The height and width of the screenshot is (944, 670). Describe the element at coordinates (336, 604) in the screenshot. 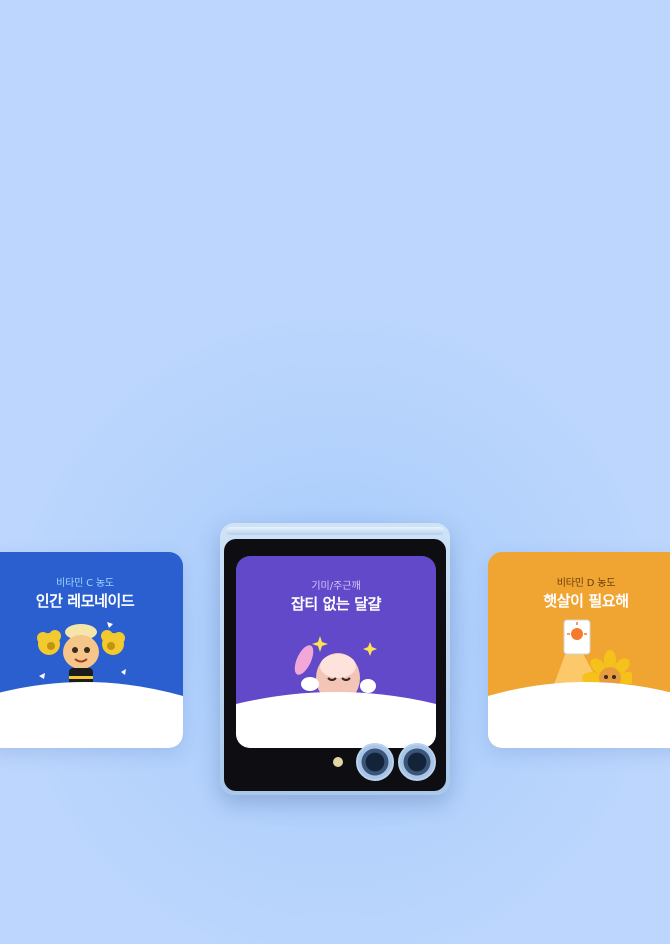

I see `card-title: 잡티 없는 달걀` at that location.